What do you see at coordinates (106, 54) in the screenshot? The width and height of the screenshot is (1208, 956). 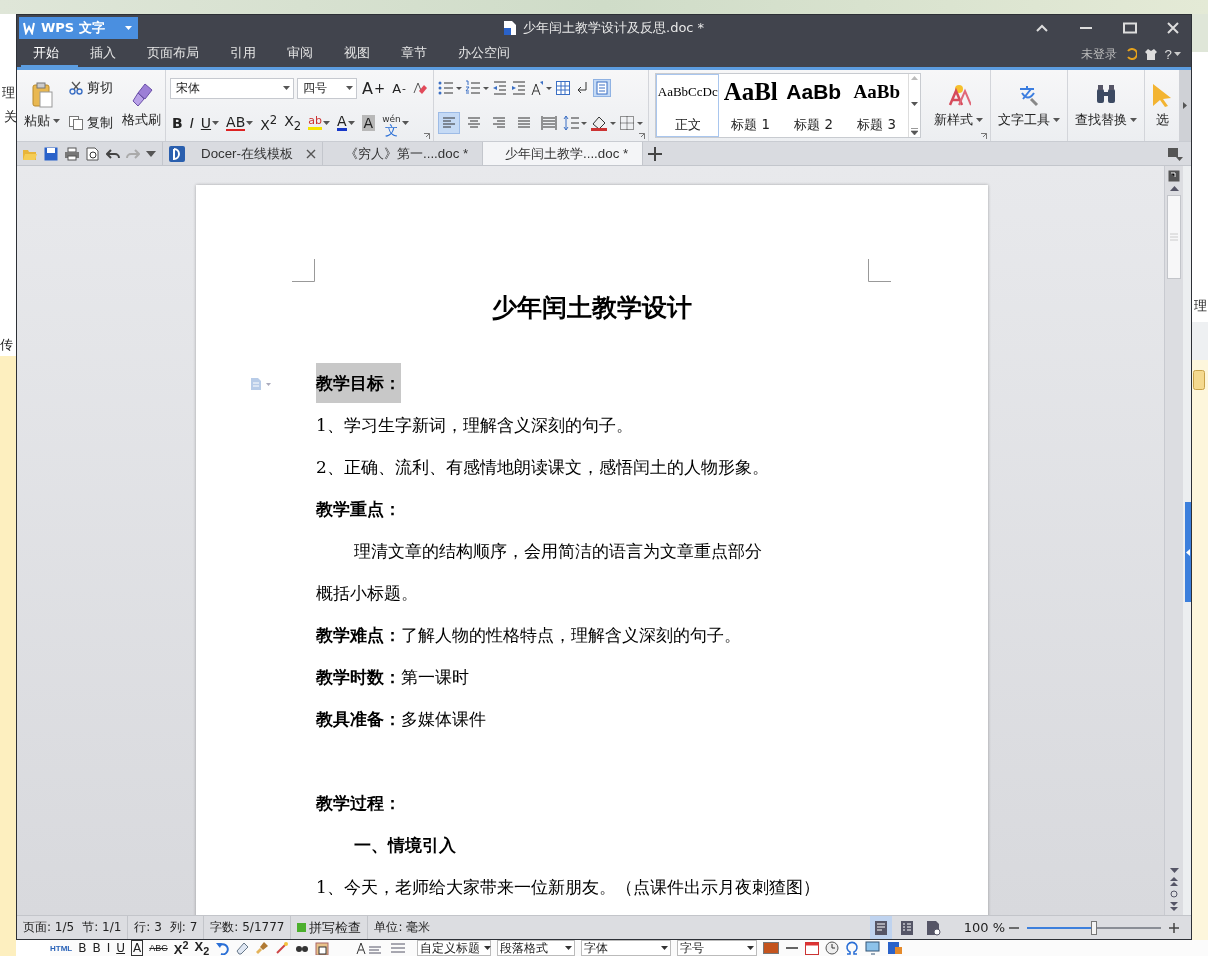 I see `menu-tab: 插入` at bounding box center [106, 54].